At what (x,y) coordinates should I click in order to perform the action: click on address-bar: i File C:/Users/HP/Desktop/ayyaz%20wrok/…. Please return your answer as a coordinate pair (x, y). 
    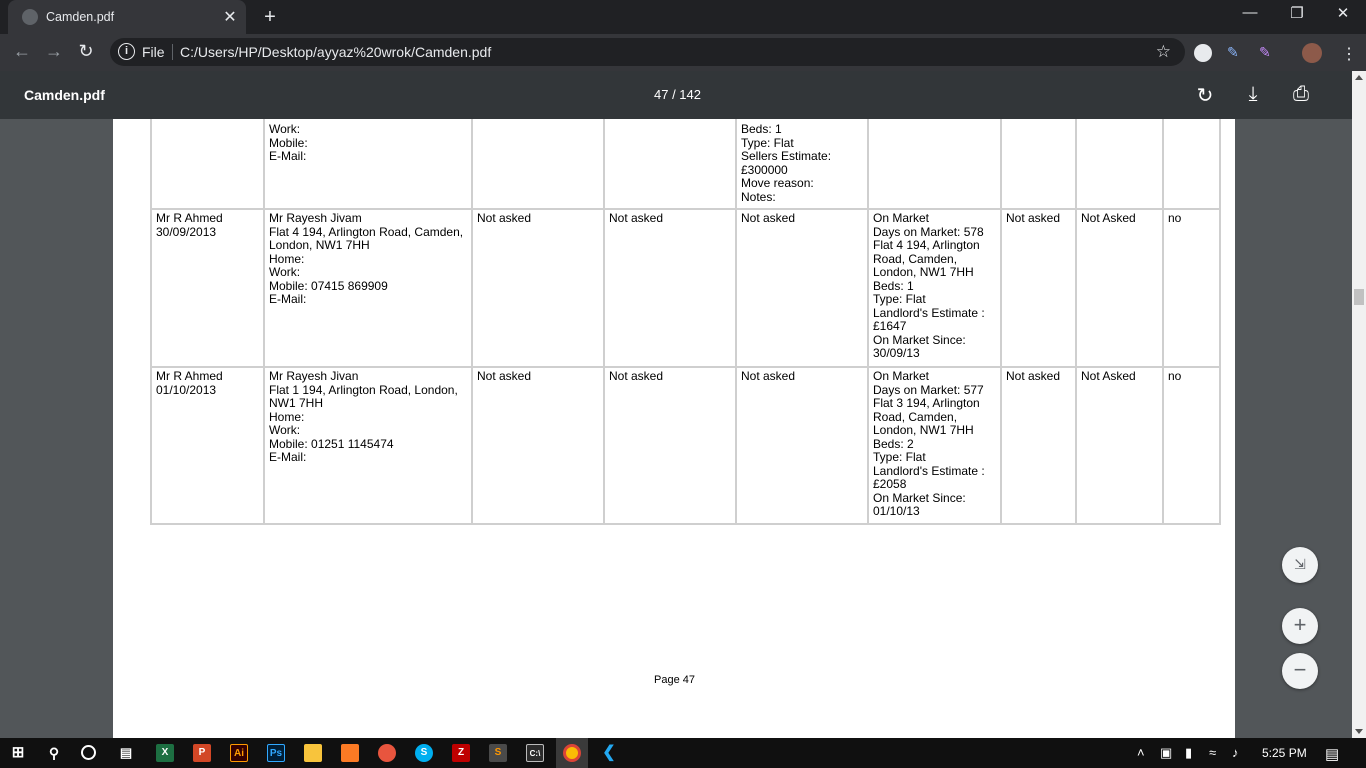
    Looking at the image, I should click on (647, 52).